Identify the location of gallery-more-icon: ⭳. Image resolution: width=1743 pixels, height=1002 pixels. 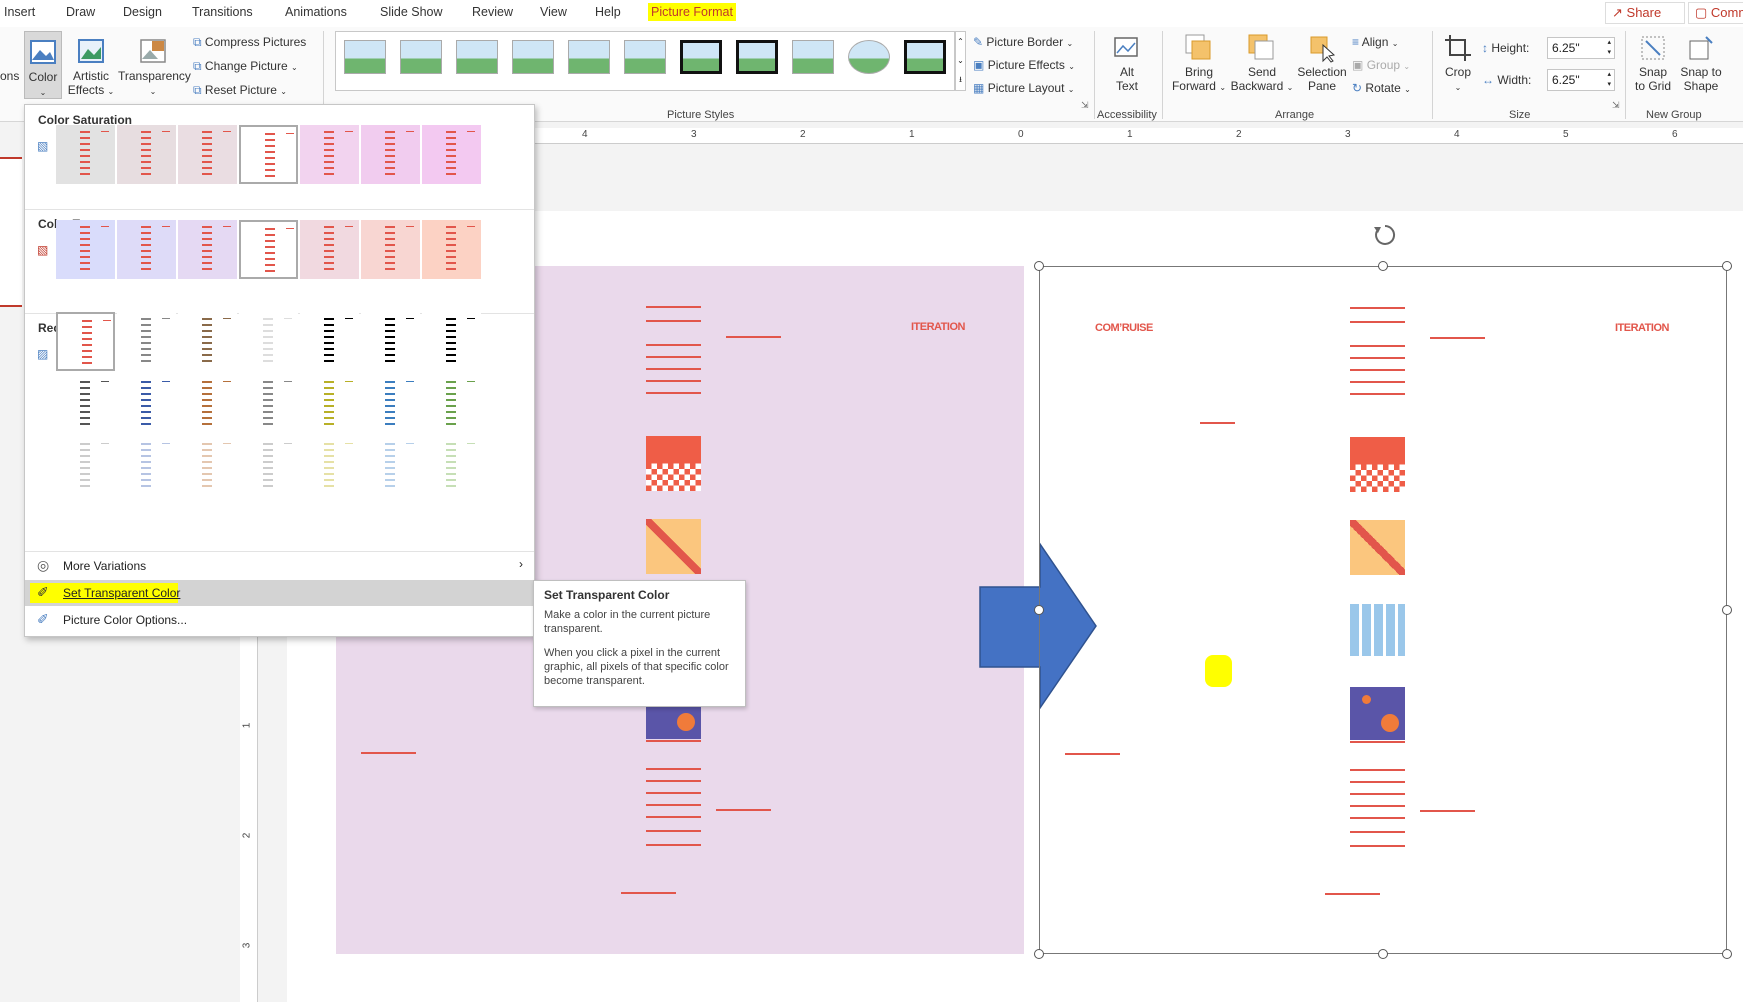
(960, 79).